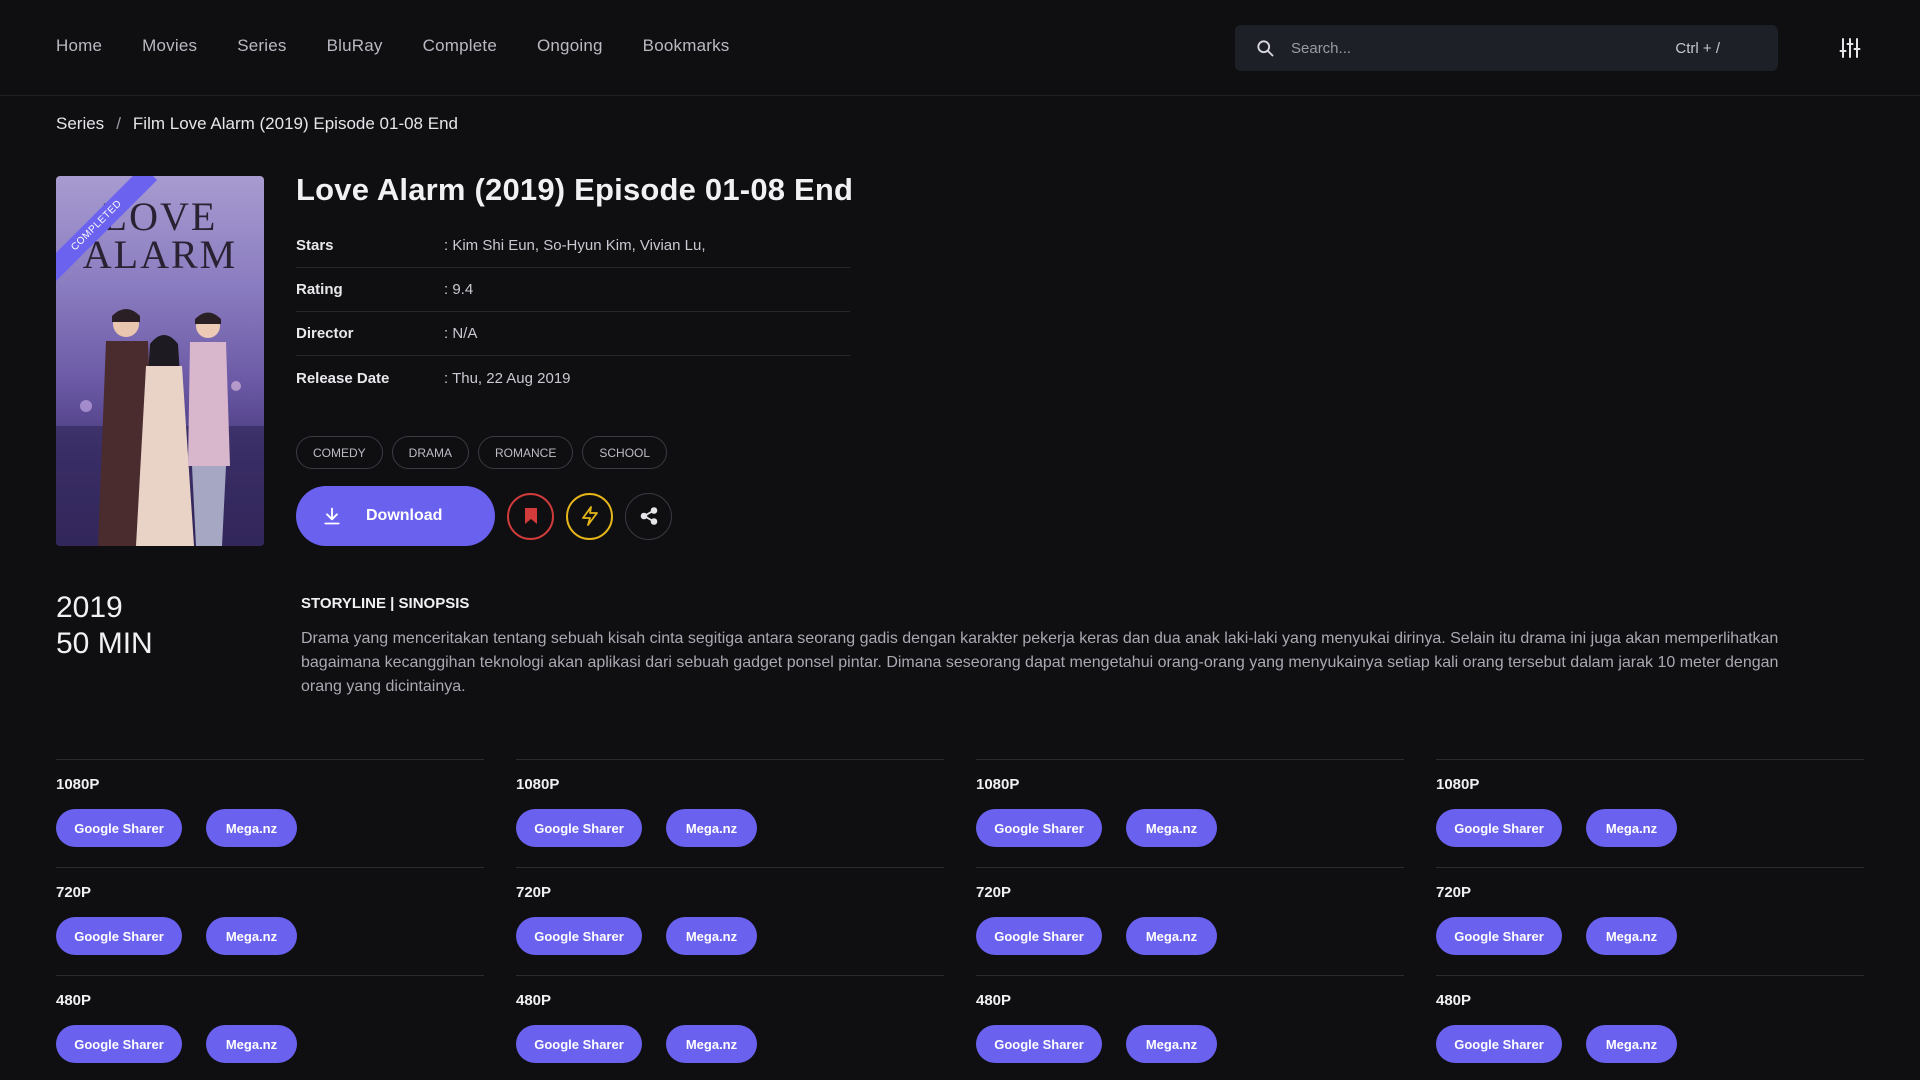 Image resolution: width=1920 pixels, height=1080 pixels. Describe the element at coordinates (261, 46) in the screenshot. I see `nav-series: Series` at that location.